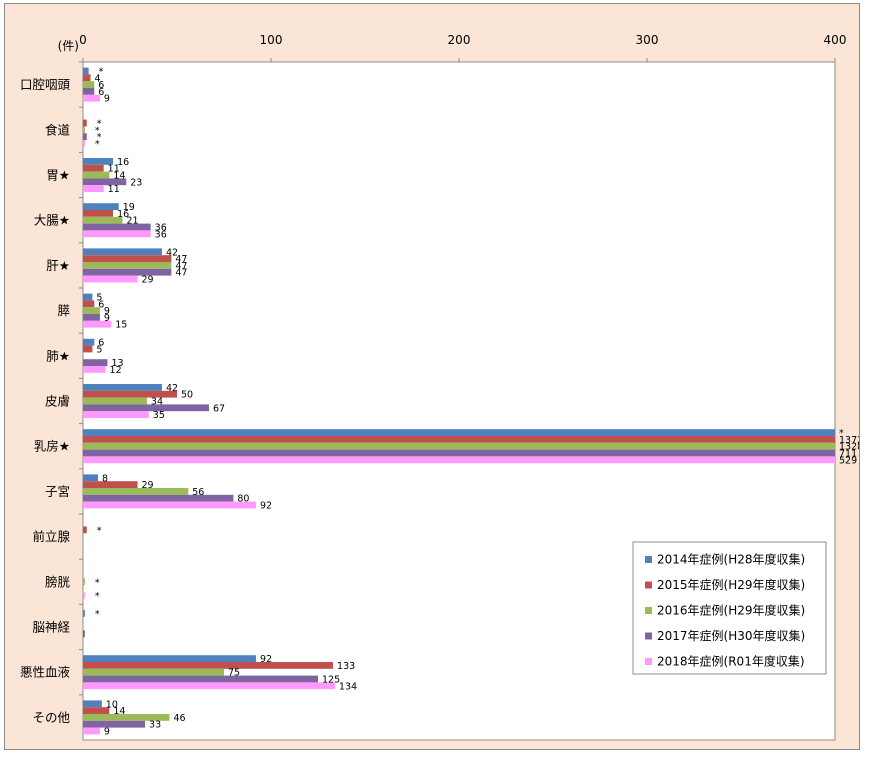 This screenshot has height=769, width=870. What do you see at coordinates (114, 189) in the screenshot?
I see `data-label: 11` at bounding box center [114, 189].